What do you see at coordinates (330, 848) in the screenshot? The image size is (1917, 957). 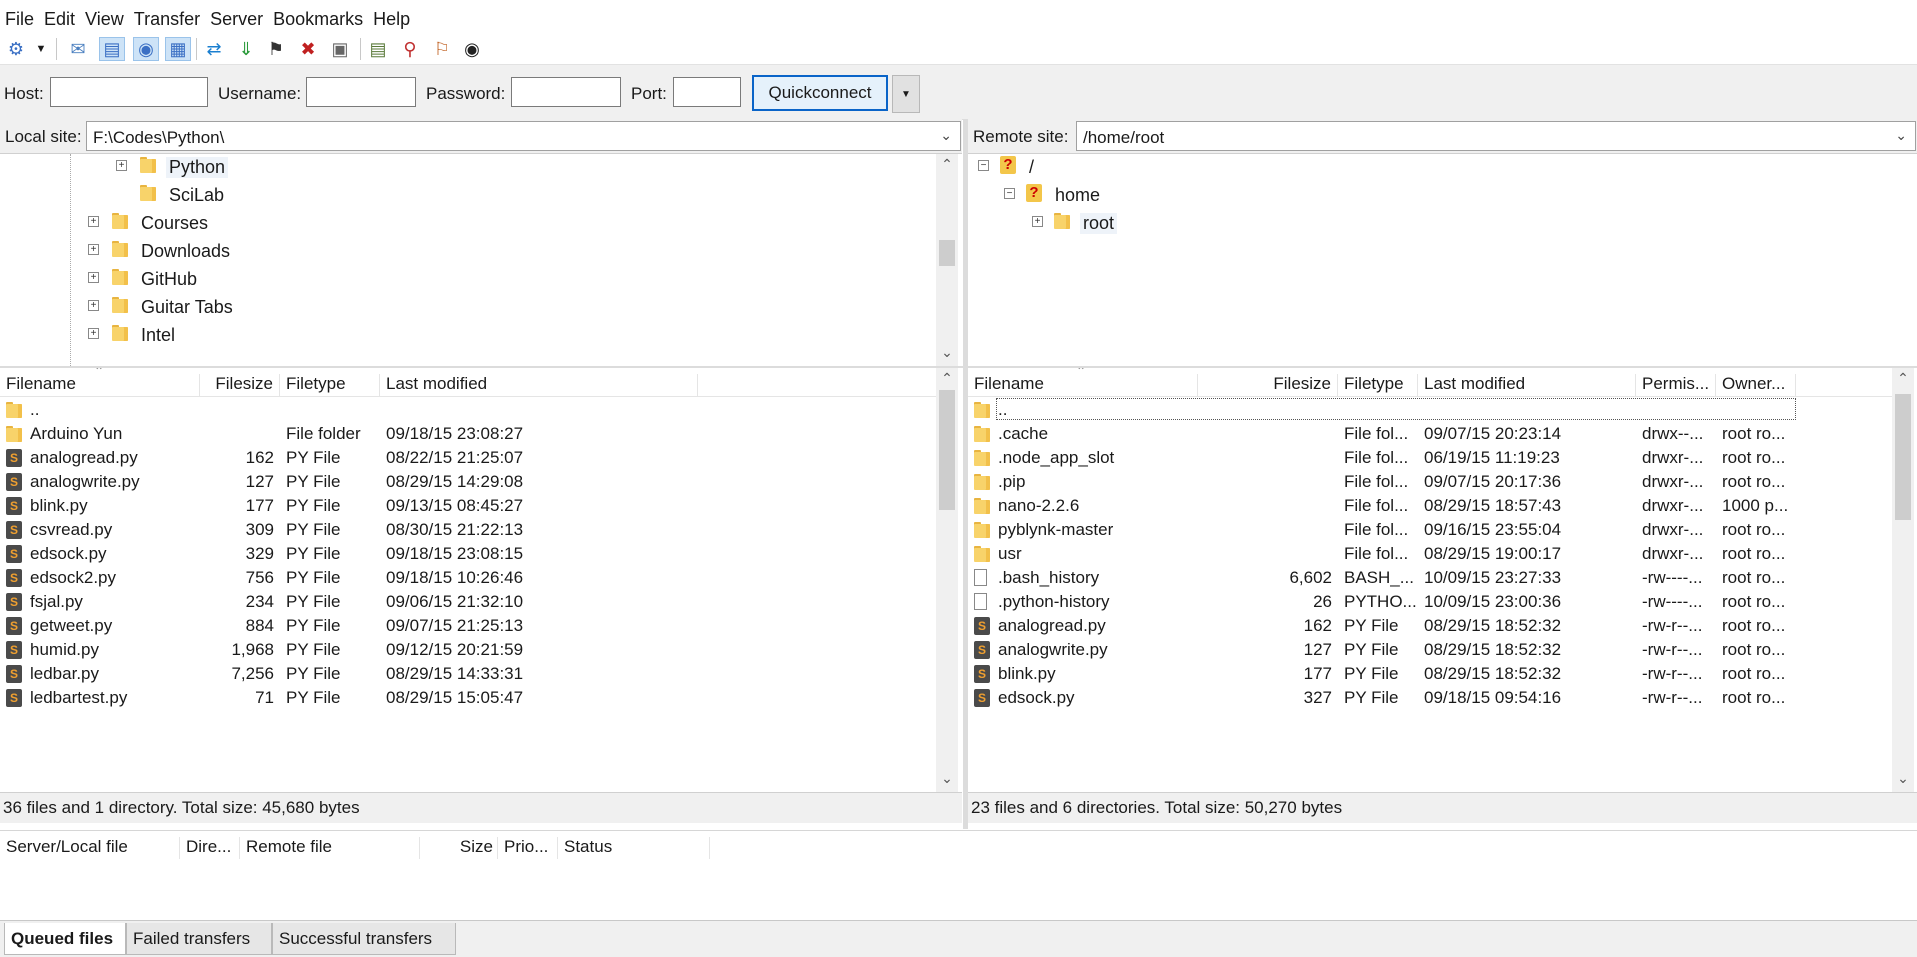 I see `col-remote-file: Remote file` at bounding box center [330, 848].